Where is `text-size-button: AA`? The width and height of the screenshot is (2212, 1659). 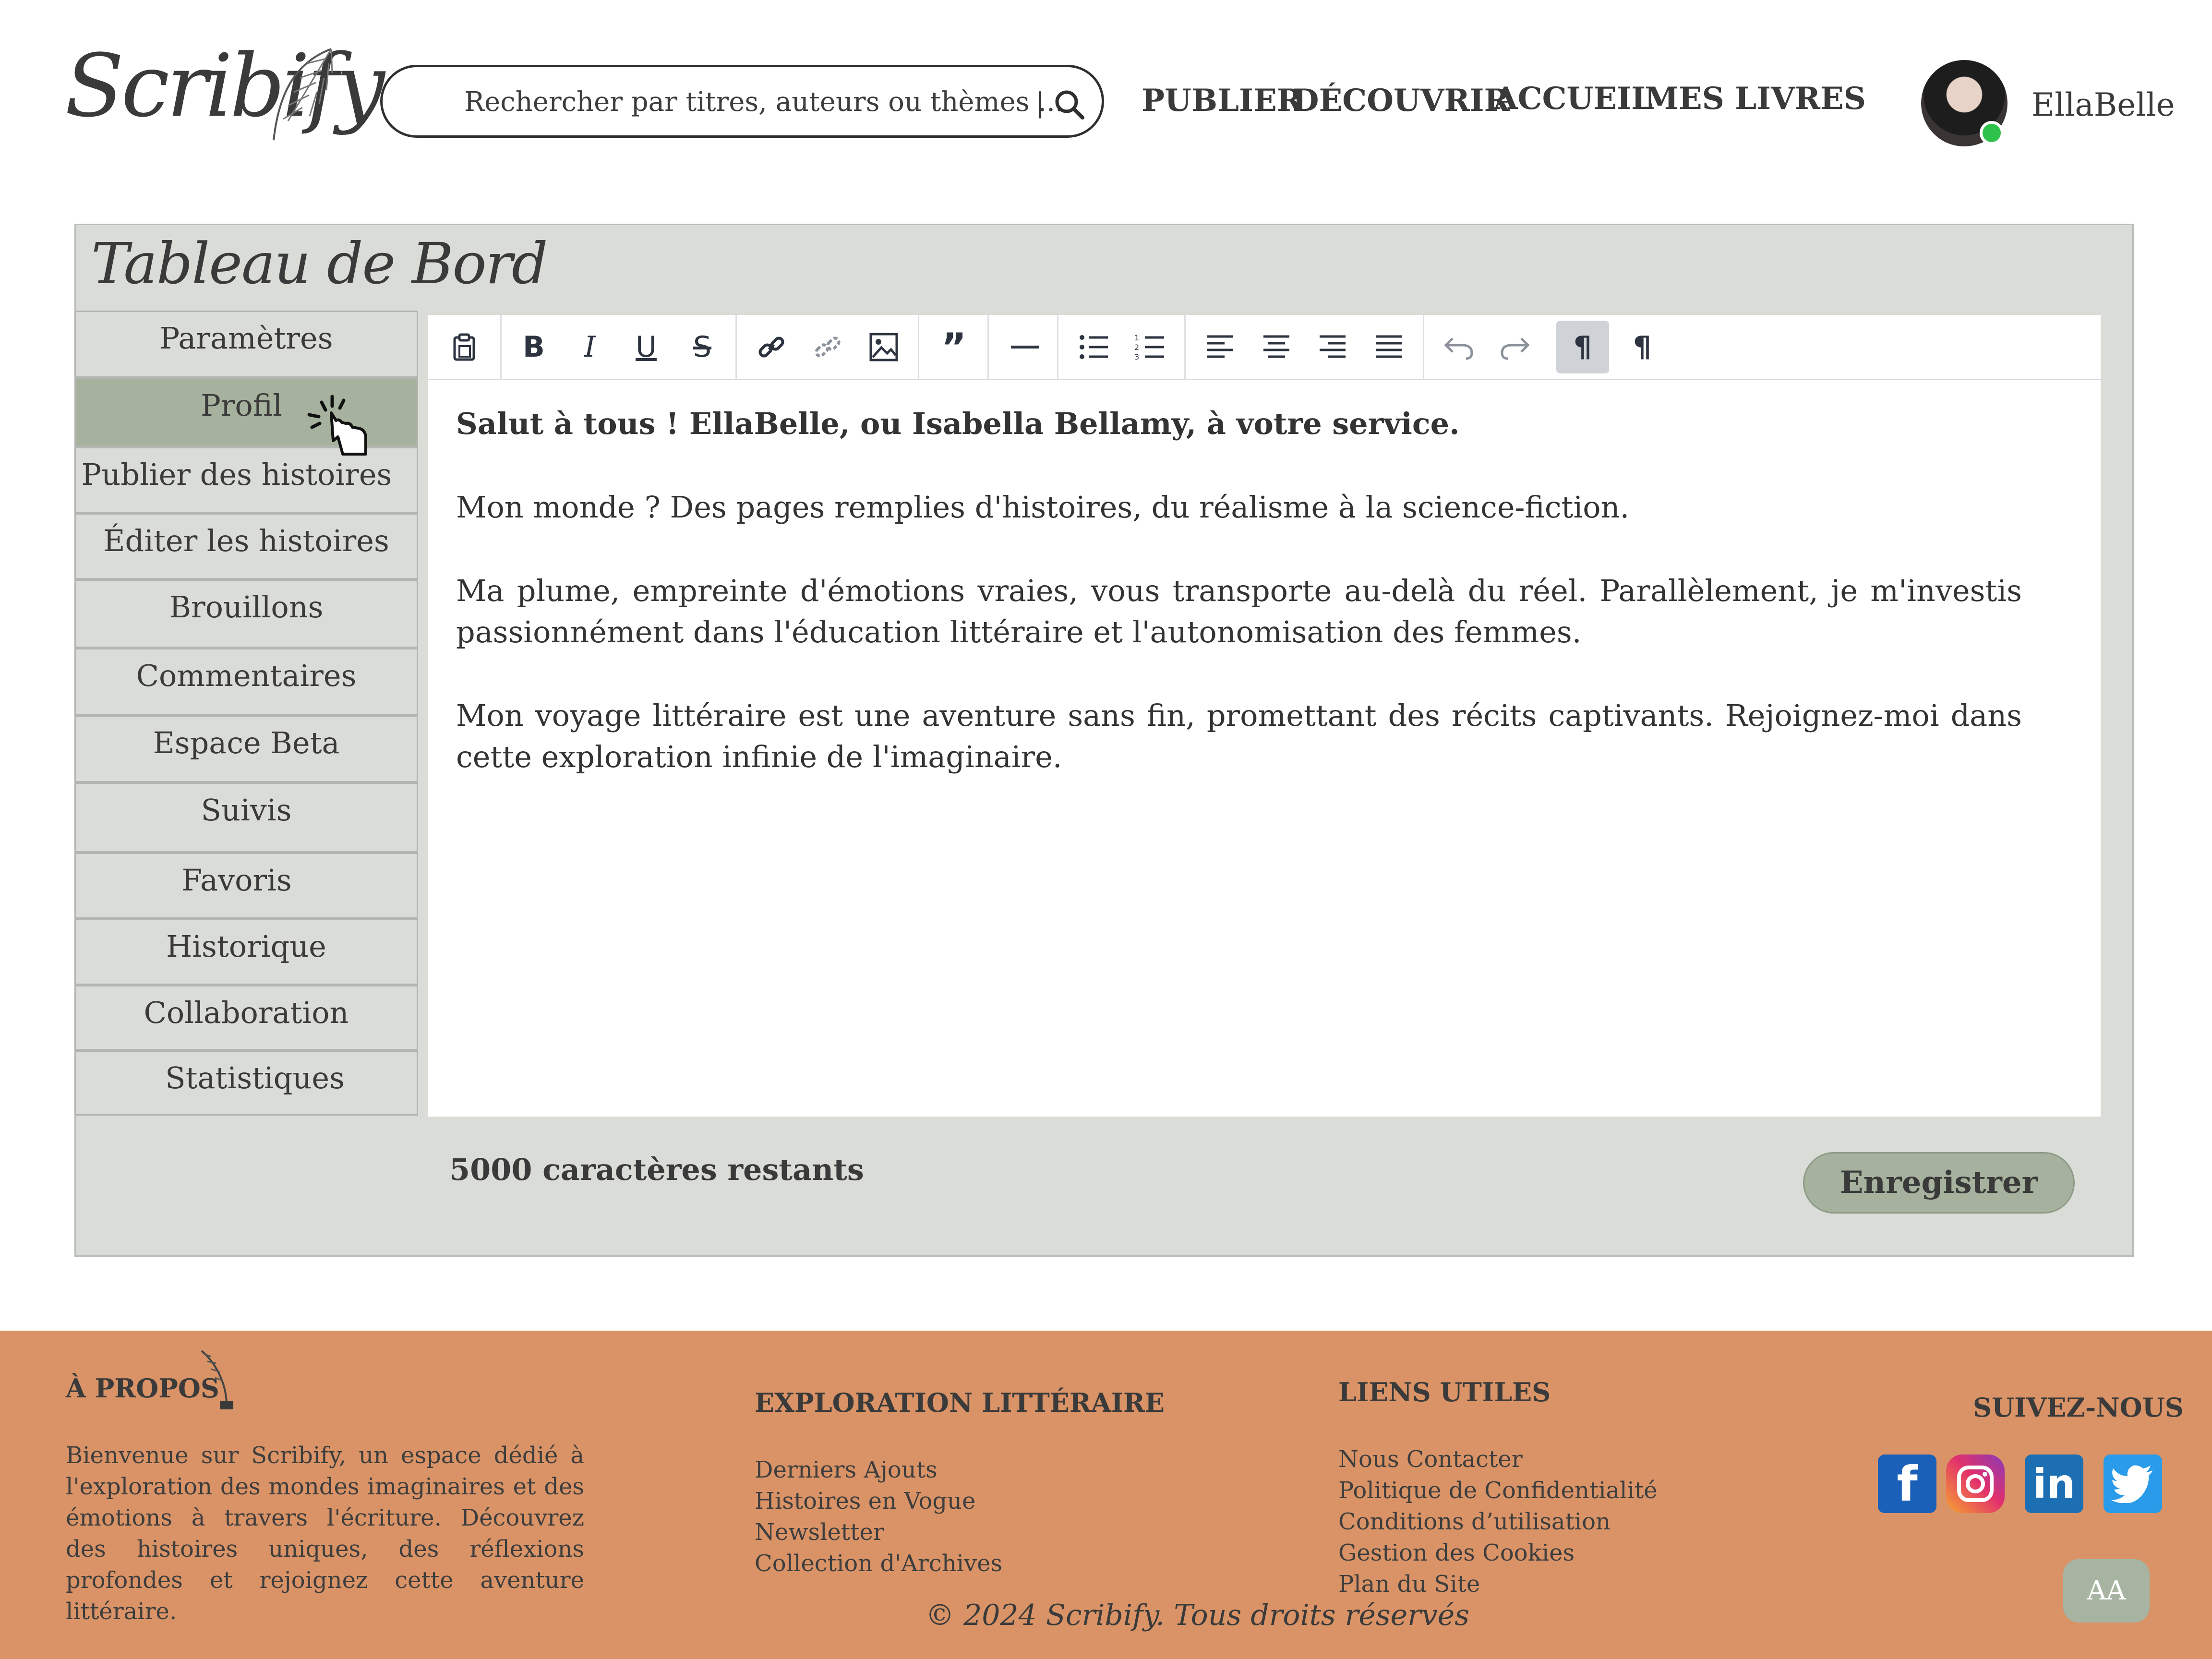
text-size-button: AA is located at coordinates (2106, 1591).